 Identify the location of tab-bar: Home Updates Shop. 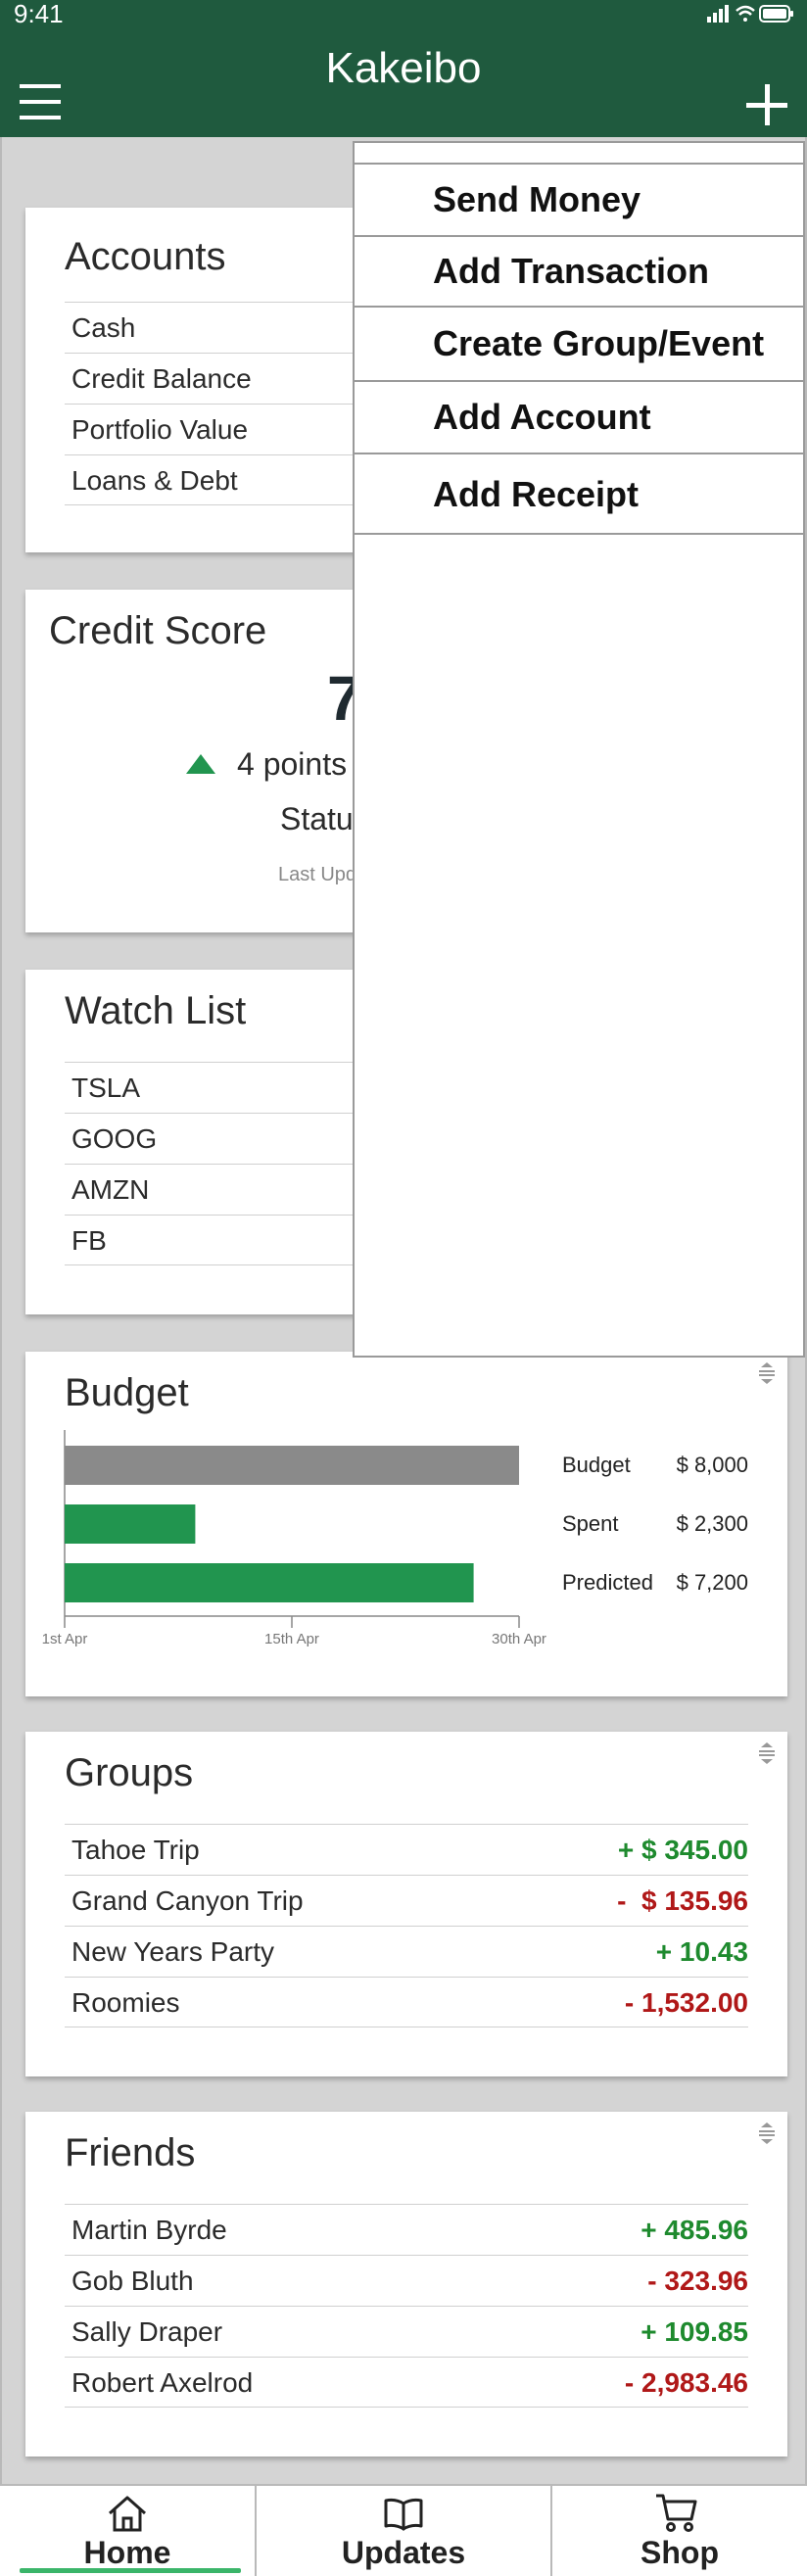
(403, 2530).